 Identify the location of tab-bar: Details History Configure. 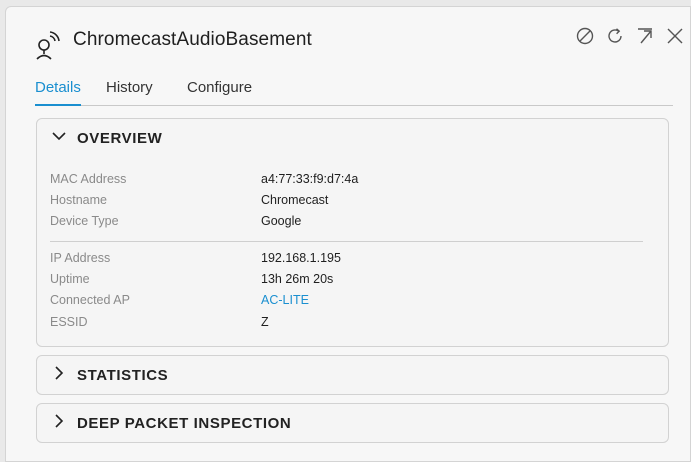
(354, 92).